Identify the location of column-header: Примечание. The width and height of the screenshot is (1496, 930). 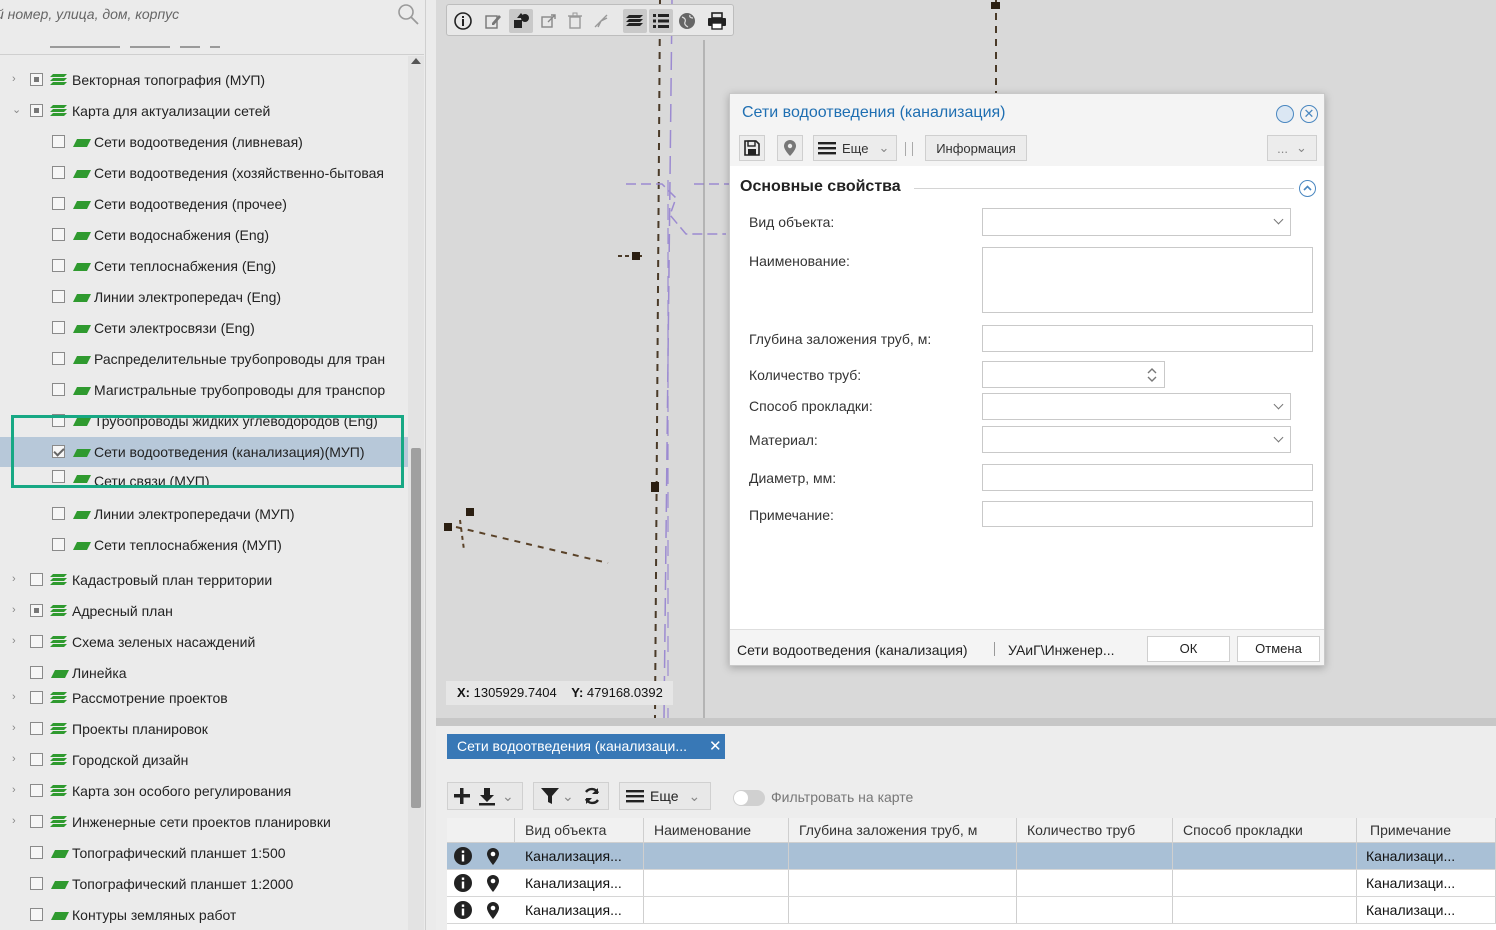
(1426, 830).